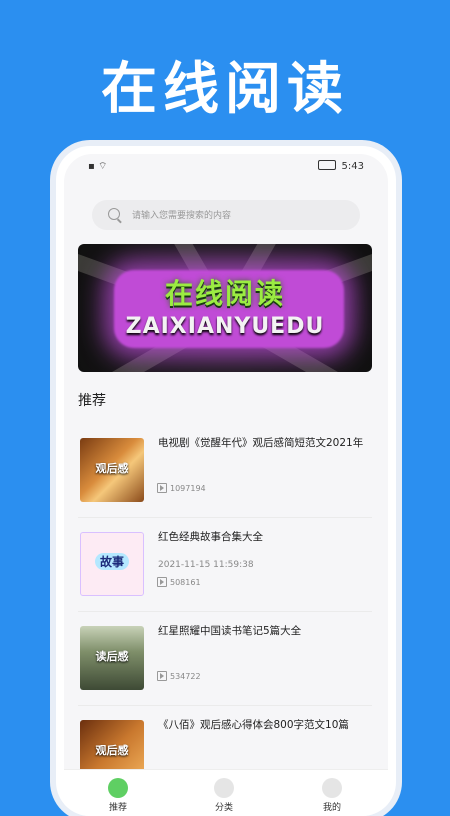 The width and height of the screenshot is (450, 816). I want to click on user-icon, so click(332, 788).